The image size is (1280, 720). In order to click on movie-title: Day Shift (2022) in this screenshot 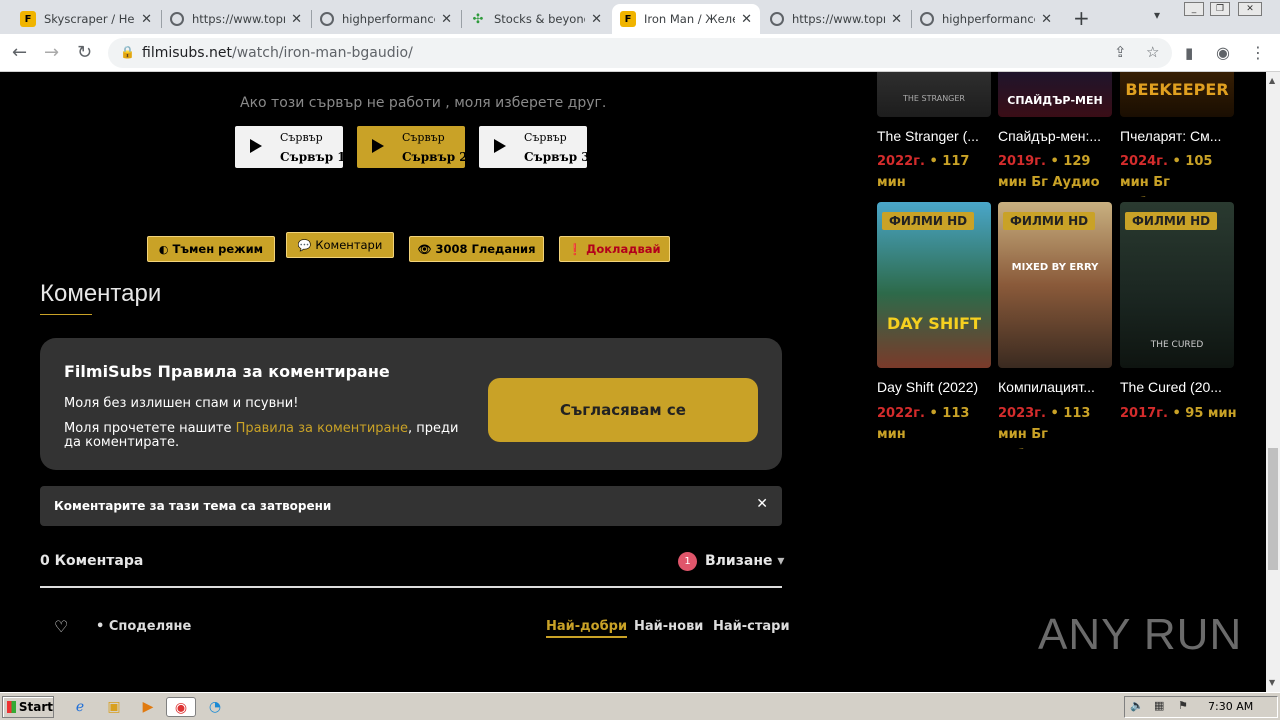, I will do `click(939, 387)`.